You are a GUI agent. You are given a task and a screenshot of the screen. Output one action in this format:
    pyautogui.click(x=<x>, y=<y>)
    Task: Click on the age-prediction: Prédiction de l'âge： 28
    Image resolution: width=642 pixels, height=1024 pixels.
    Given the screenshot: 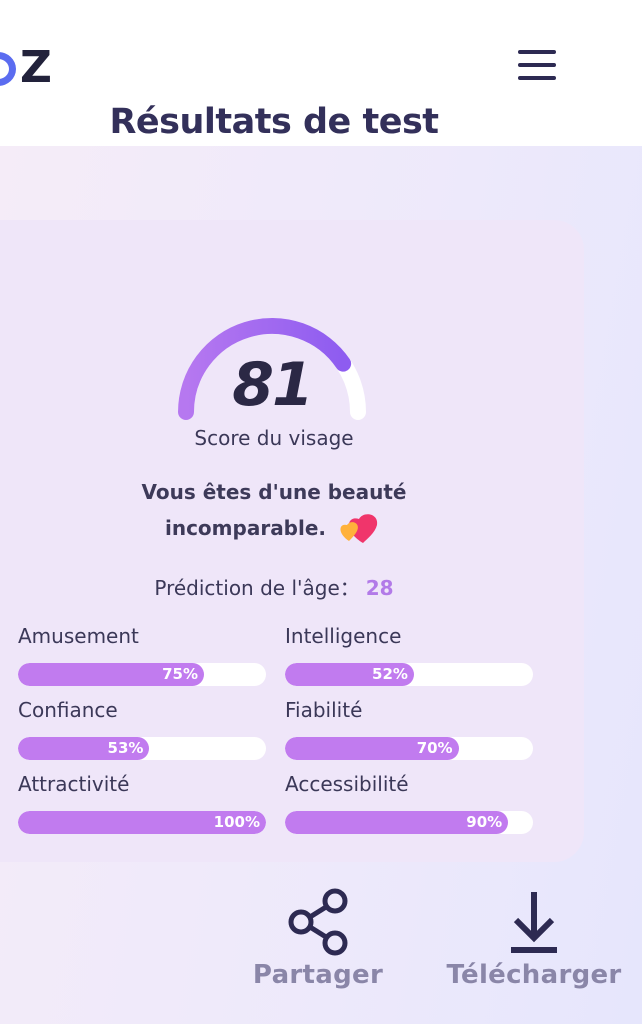 What is the action you would take?
    pyautogui.click(x=274, y=586)
    